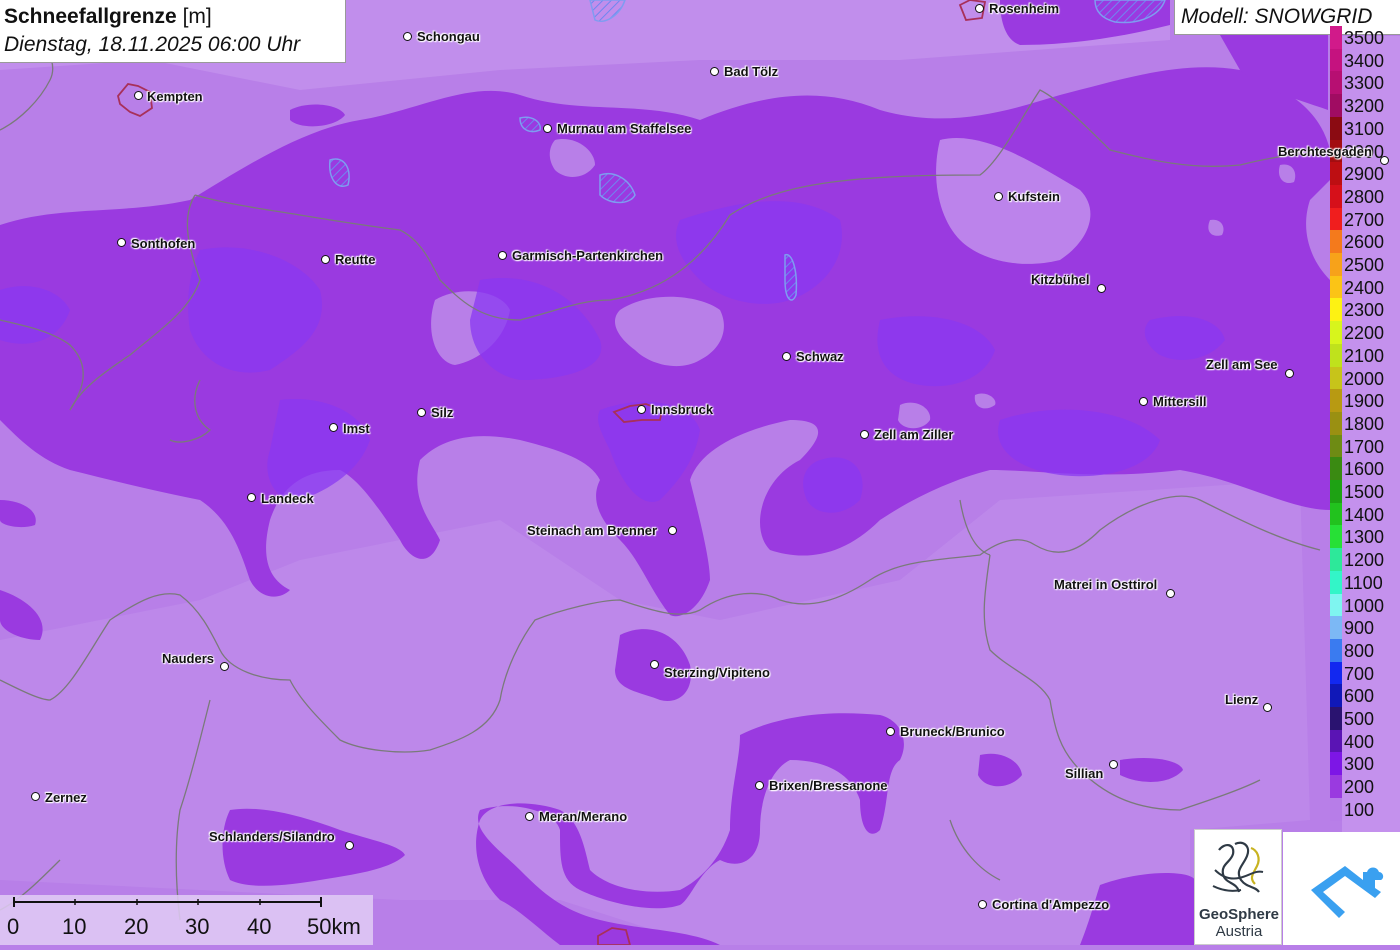  I want to click on legend-row: 2600, so click(1364, 242).